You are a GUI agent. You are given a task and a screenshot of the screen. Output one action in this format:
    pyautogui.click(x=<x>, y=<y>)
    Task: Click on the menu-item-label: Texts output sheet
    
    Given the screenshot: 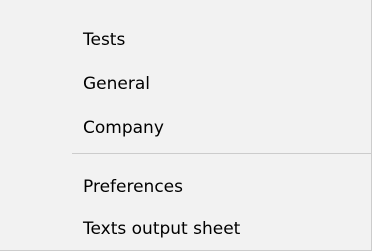 What is the action you would take?
    pyautogui.click(x=162, y=229)
    